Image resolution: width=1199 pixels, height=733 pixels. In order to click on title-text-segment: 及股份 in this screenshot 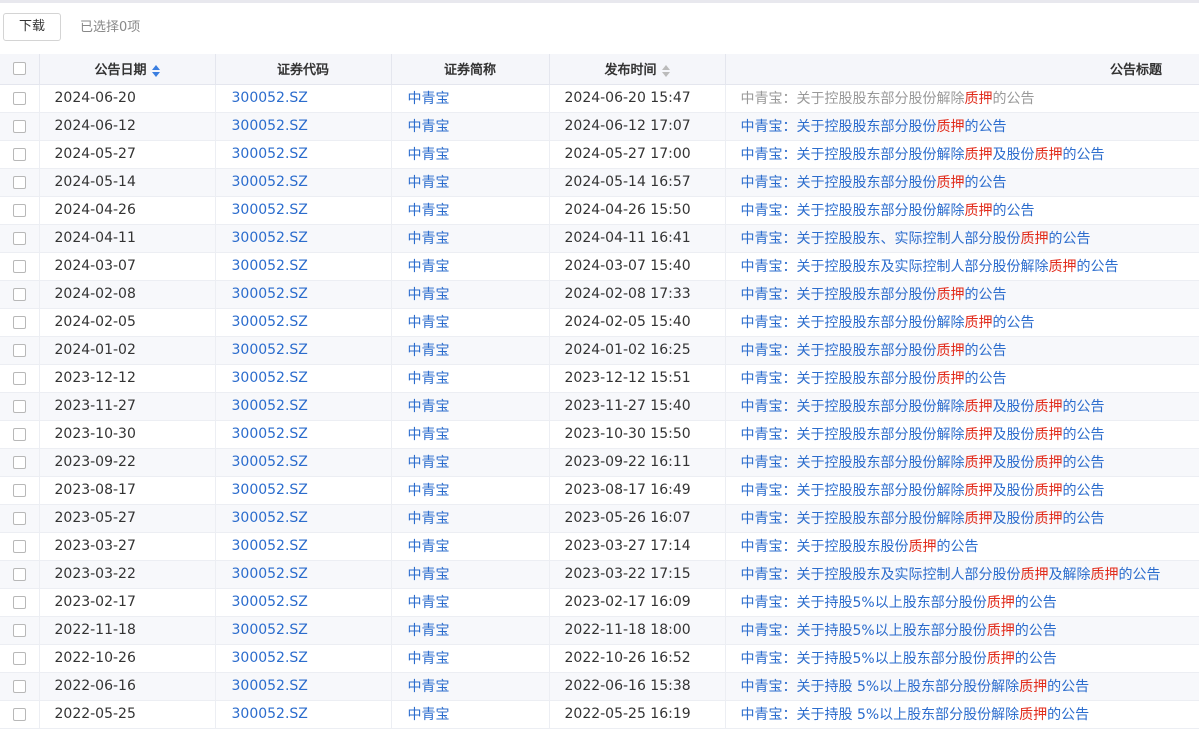, I will do `click(1013, 463)`.